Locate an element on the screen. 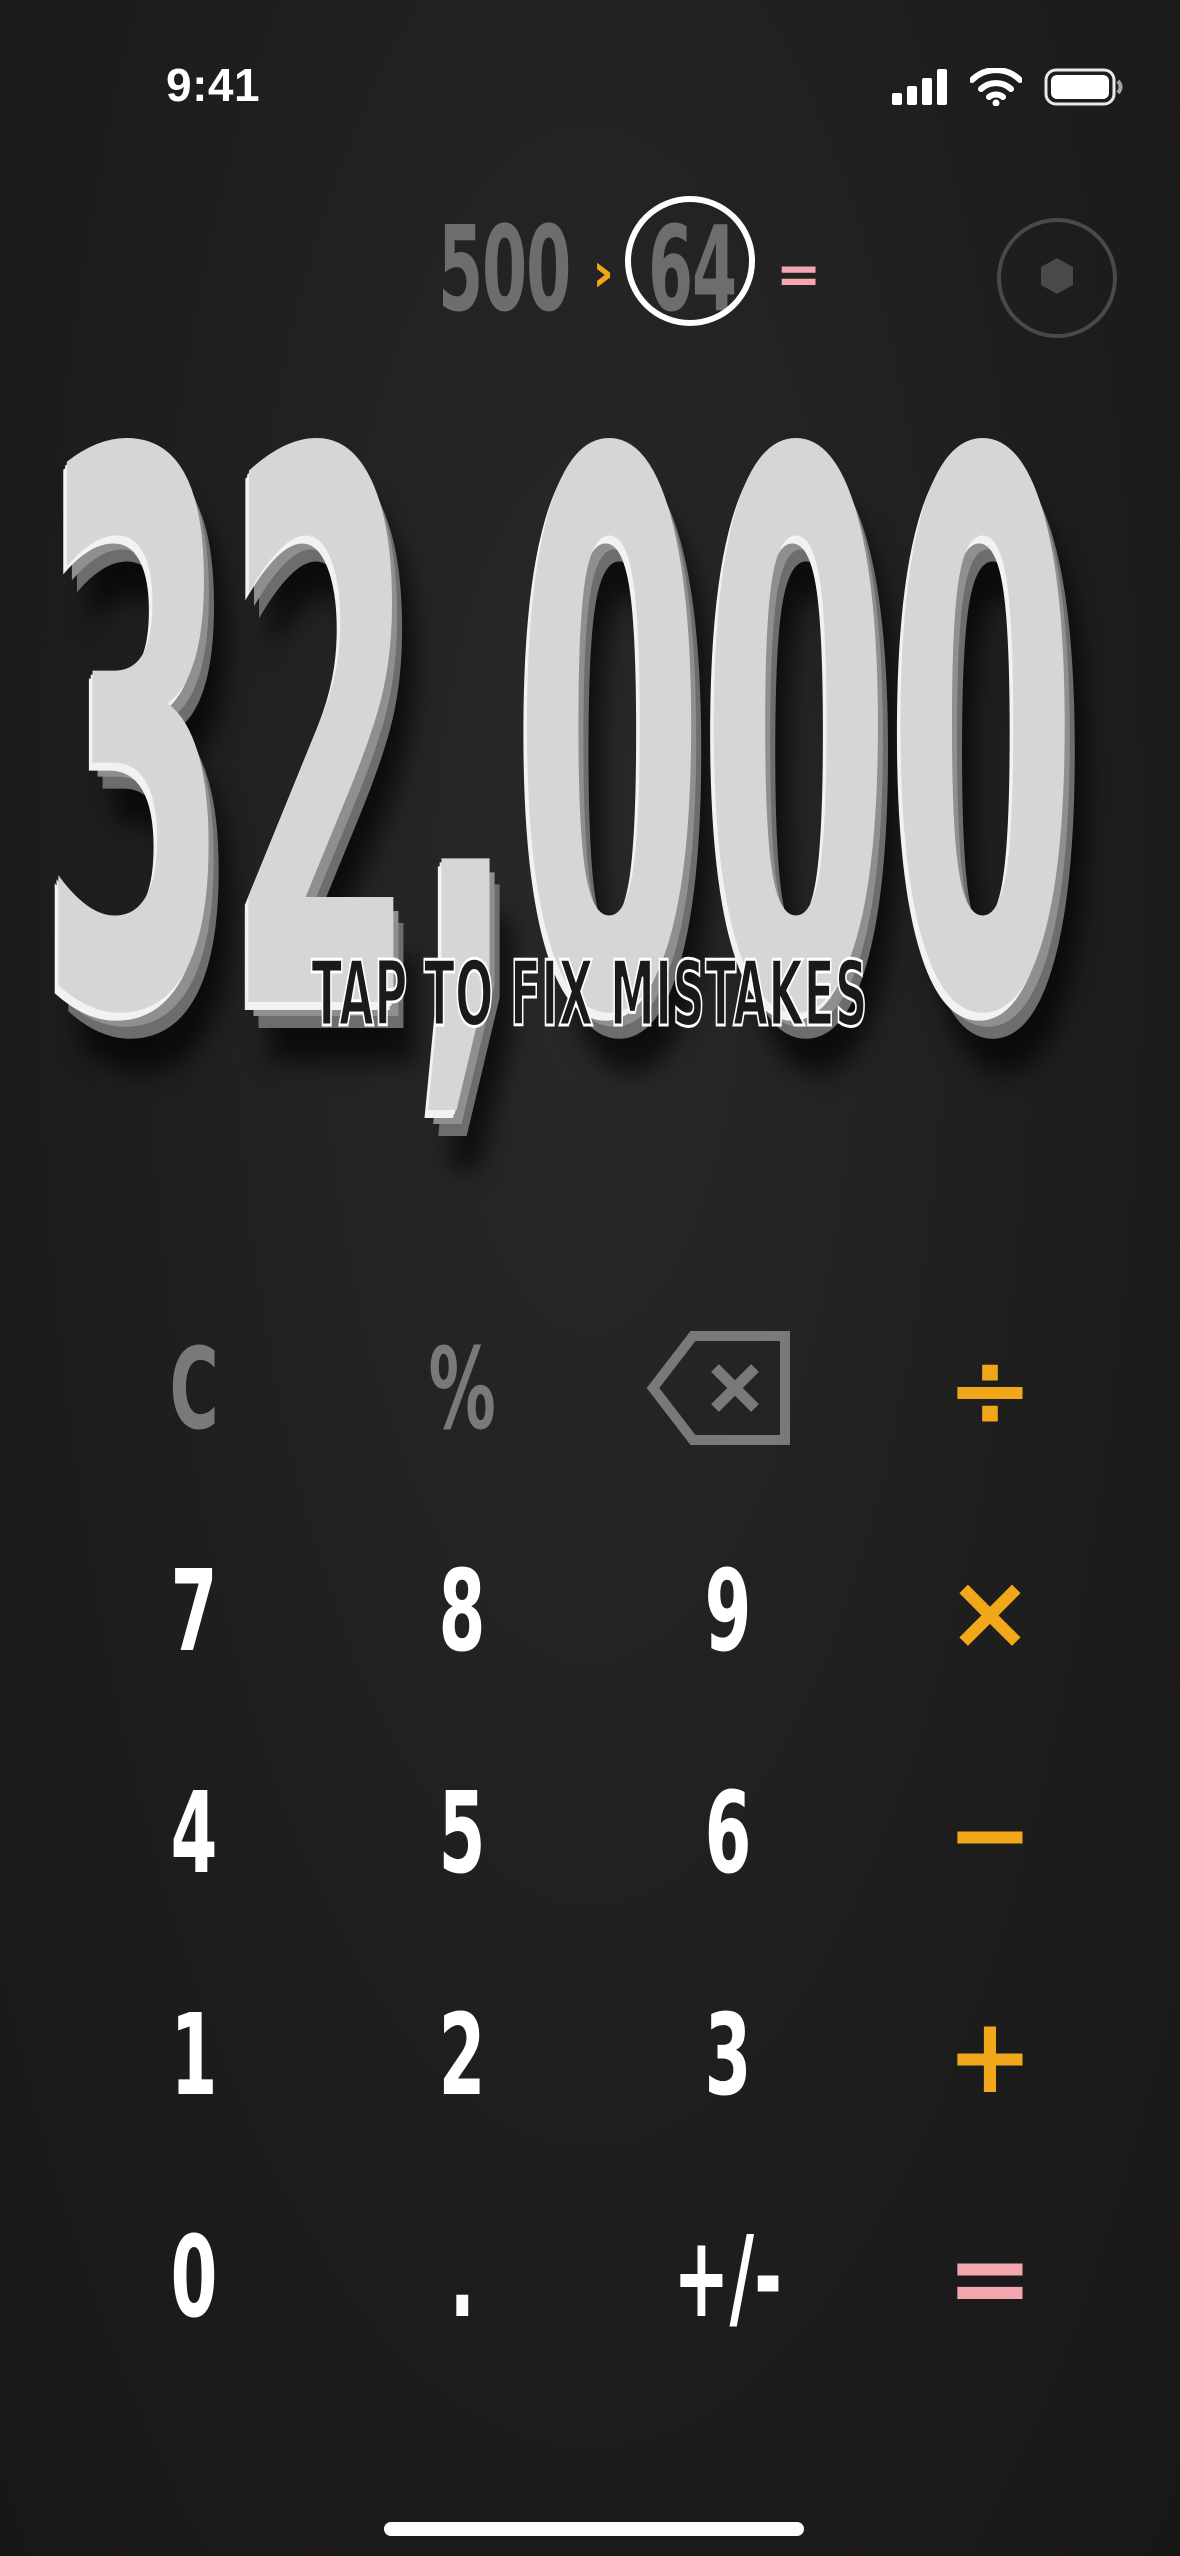 This screenshot has width=1180, height=2556. digit-7-button: 7 is located at coordinates (194, 1612).